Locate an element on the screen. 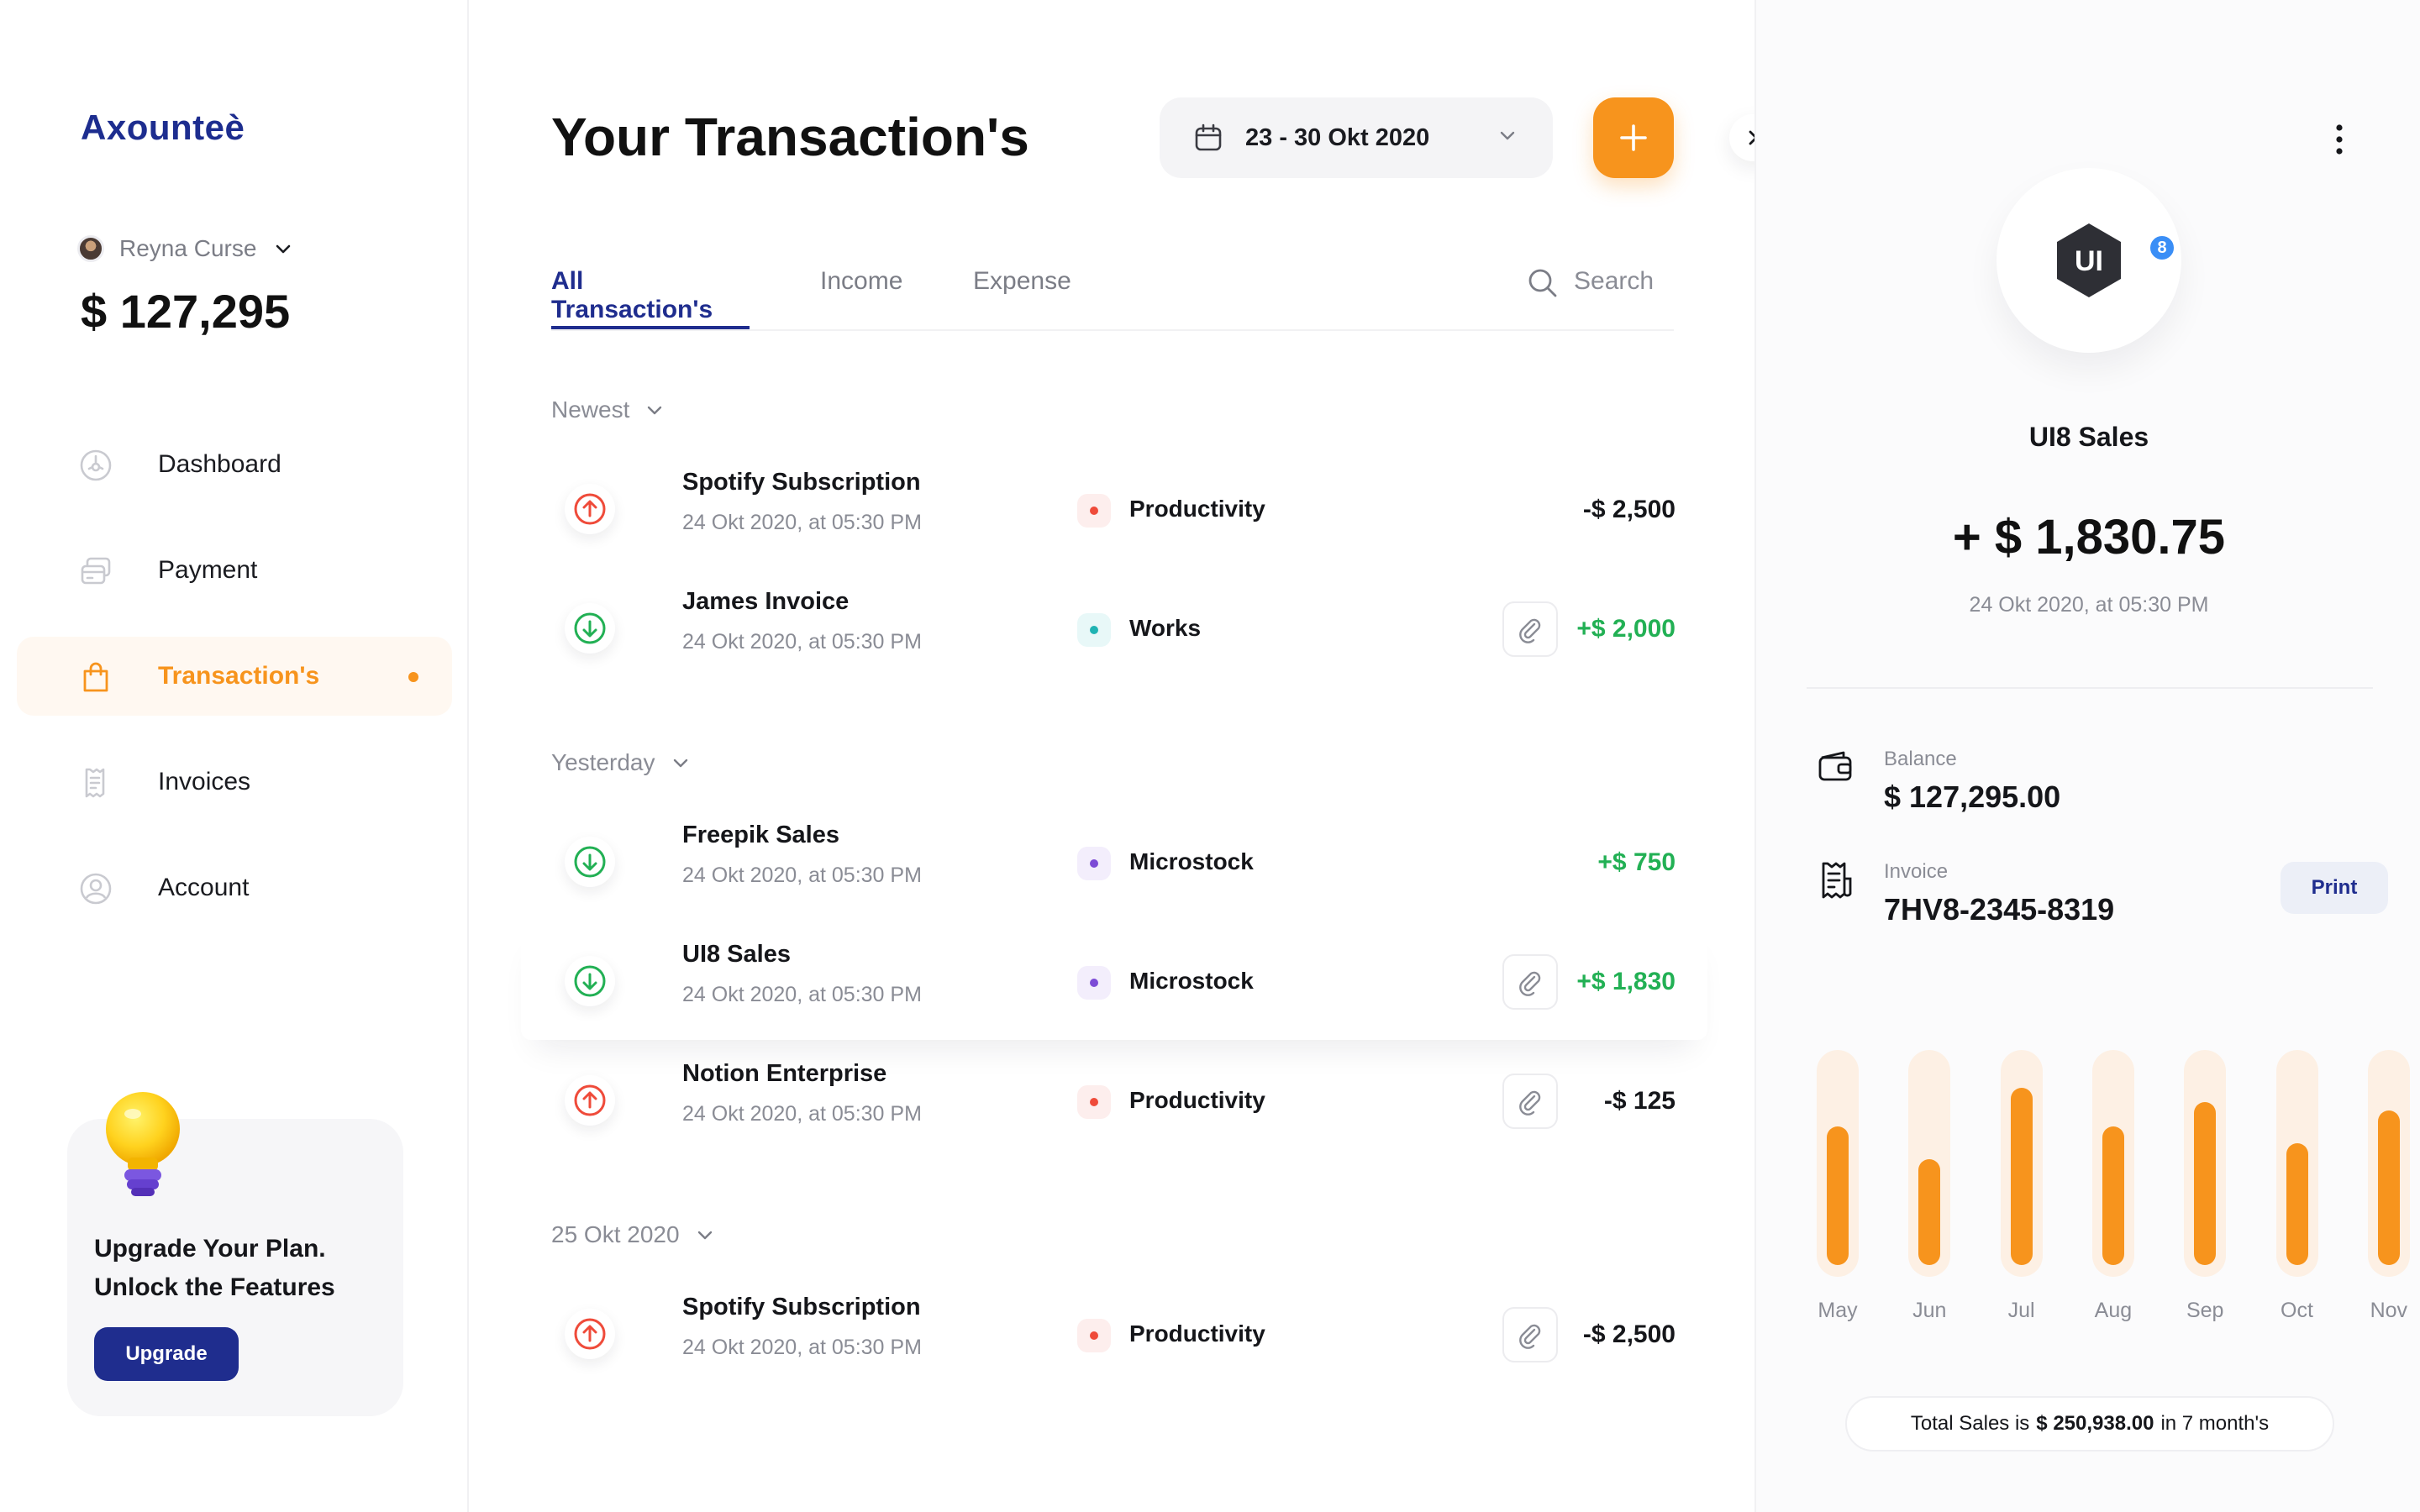 The height and width of the screenshot is (1512, 2420). dashboard-icon is located at coordinates (96, 465).